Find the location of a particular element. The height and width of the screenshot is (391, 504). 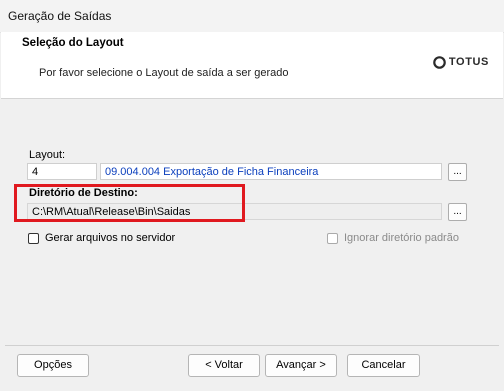

server-files-checkbox: Gerar arquivos no servidor is located at coordinates (101, 238).